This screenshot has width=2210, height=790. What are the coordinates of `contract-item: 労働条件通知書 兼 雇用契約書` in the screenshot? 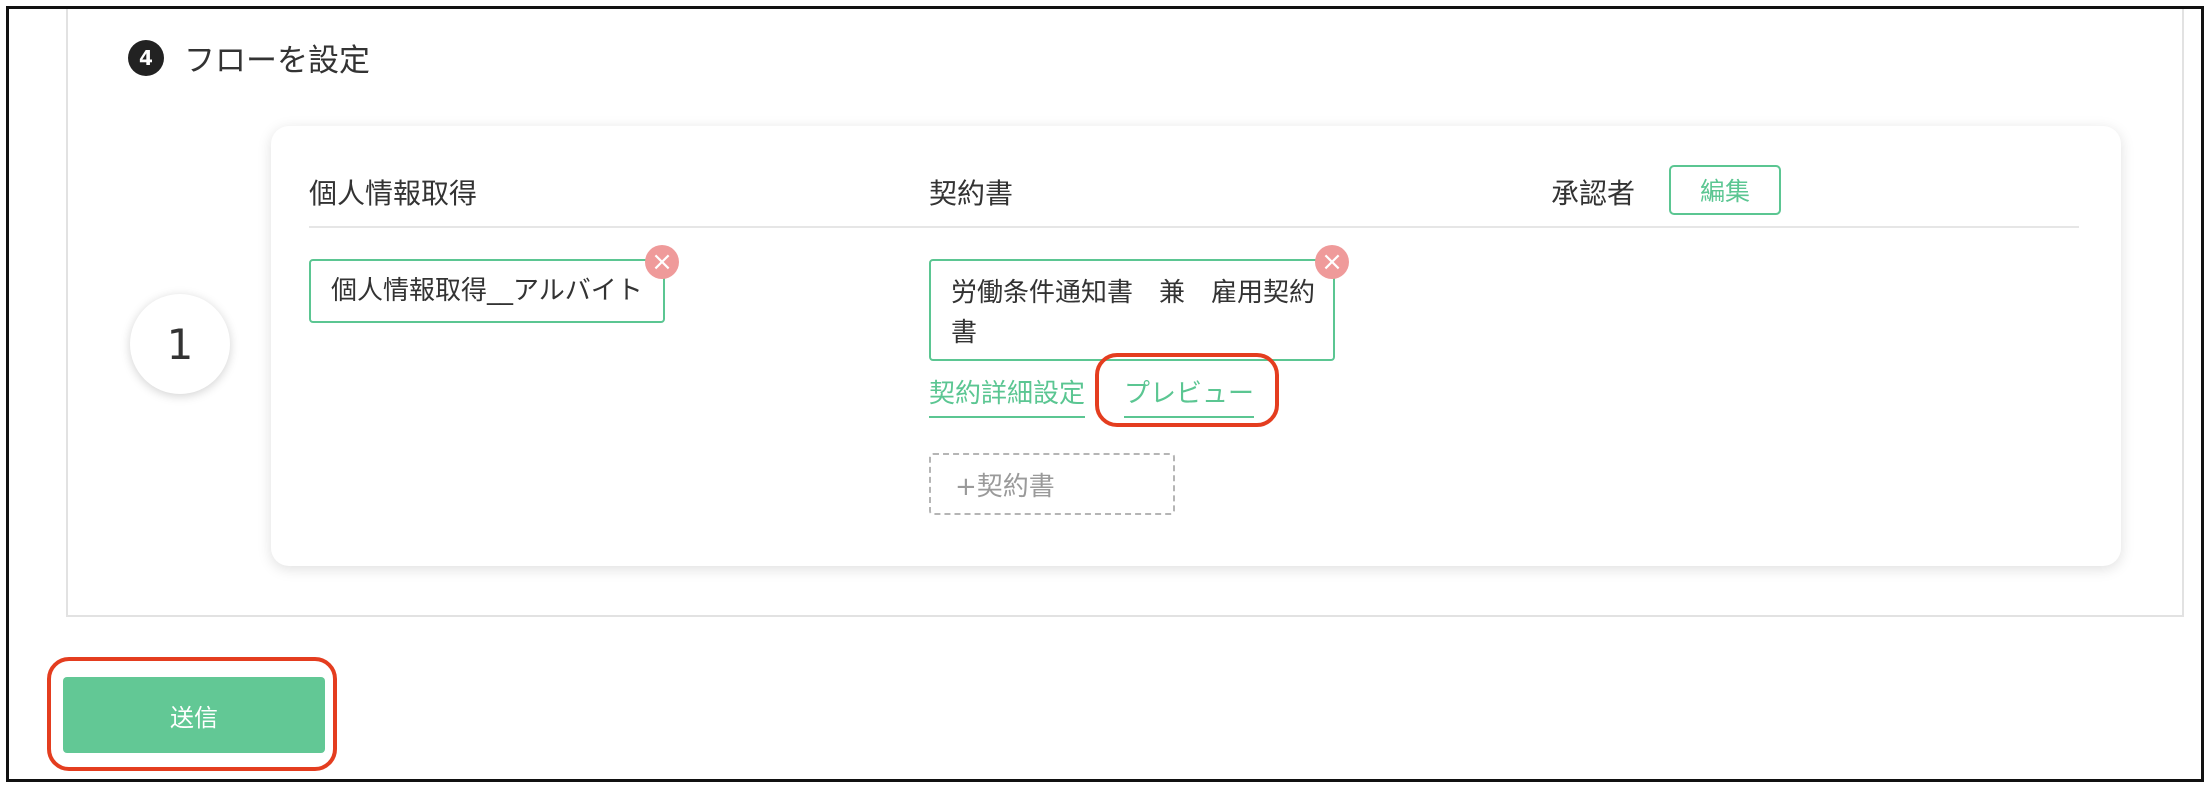 It's located at (1132, 310).